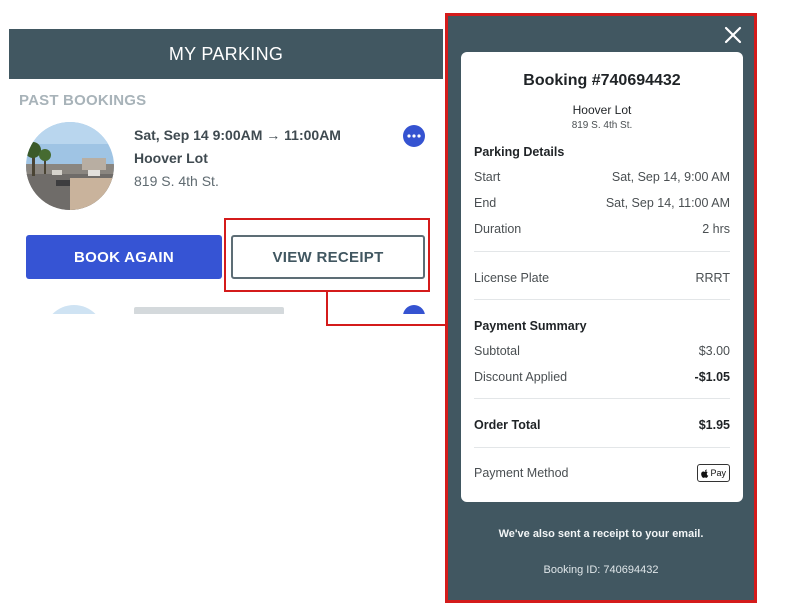  What do you see at coordinates (602, 203) in the screenshot?
I see `detail-row-end: End Sat, Sep 14, 11:00 AM` at bounding box center [602, 203].